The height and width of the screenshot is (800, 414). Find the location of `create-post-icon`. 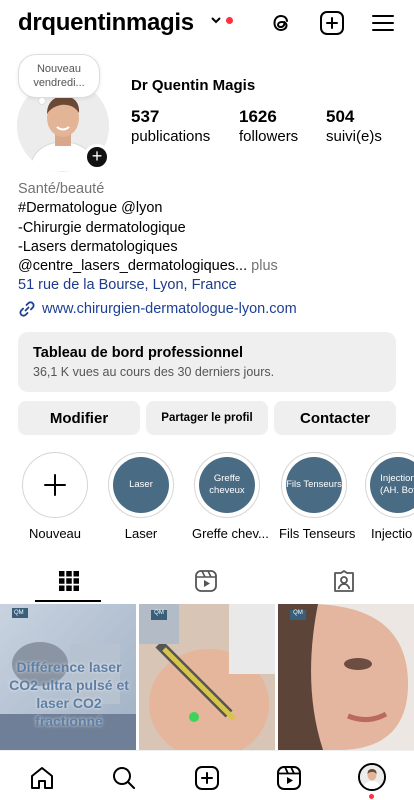

create-post-icon is located at coordinates (332, 23).